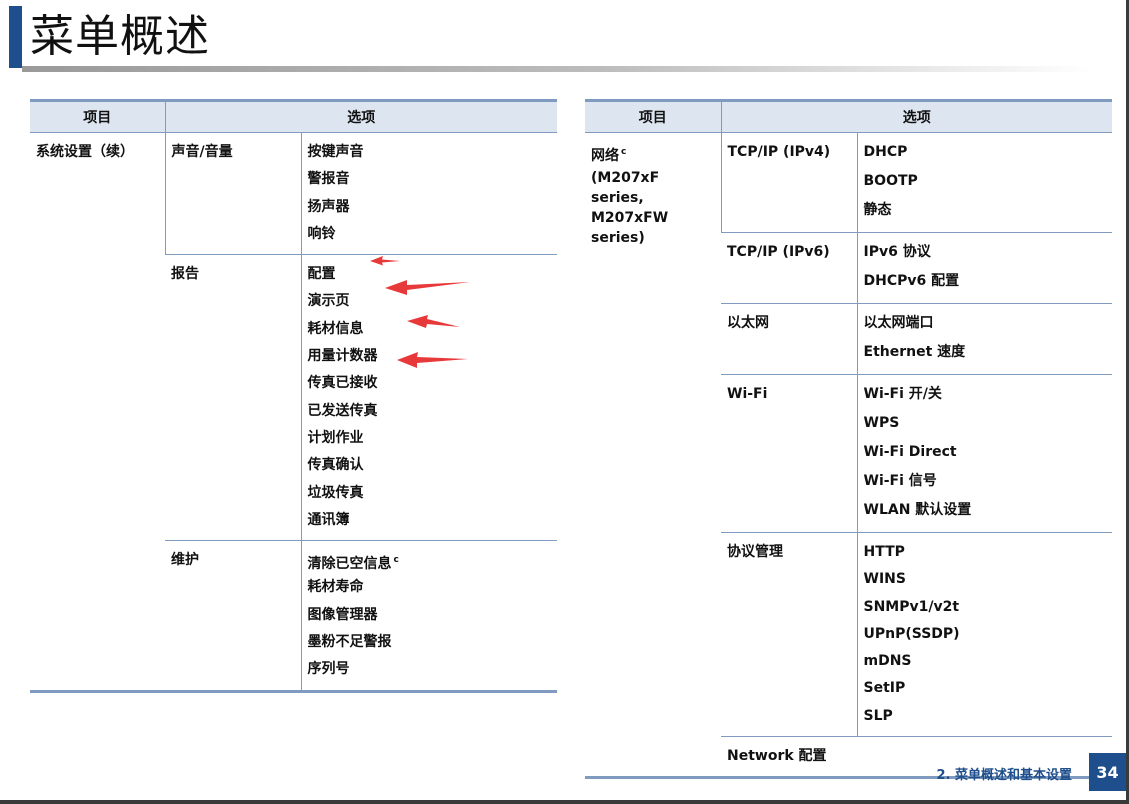 The image size is (1129, 804). Describe the element at coordinates (984, 182) in the screenshot. I see `options-cell: DHCP BOOTP 静态` at that location.